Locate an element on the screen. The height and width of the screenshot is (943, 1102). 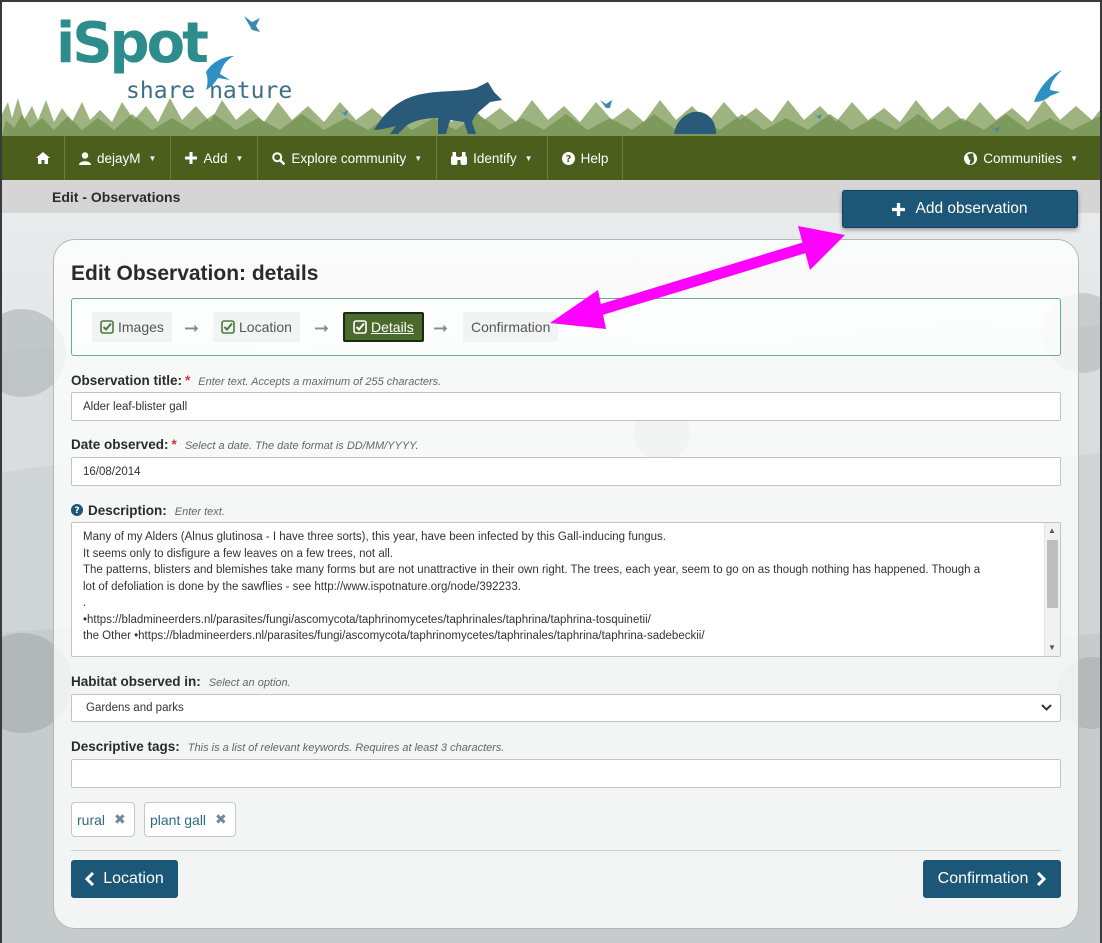
help-icon: ? is located at coordinates (568, 158).